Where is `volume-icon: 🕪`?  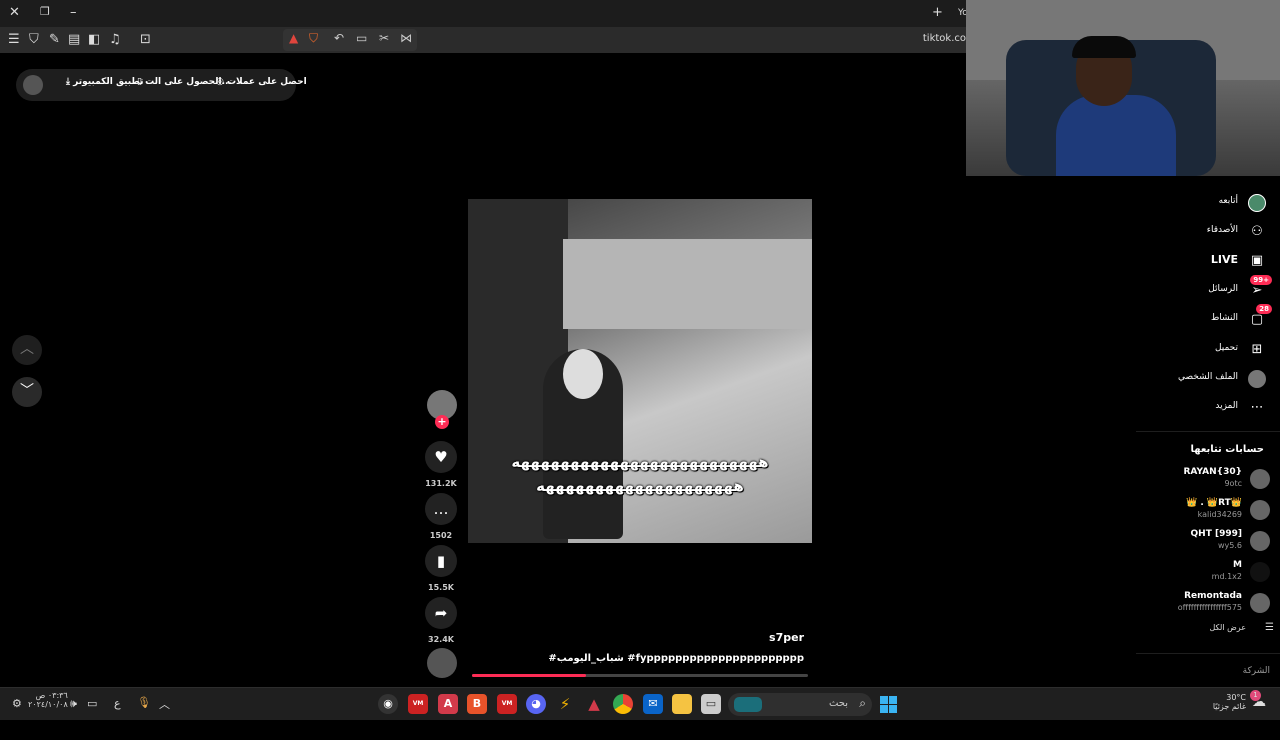
volume-icon: 🕪 is located at coordinates (73, 704).